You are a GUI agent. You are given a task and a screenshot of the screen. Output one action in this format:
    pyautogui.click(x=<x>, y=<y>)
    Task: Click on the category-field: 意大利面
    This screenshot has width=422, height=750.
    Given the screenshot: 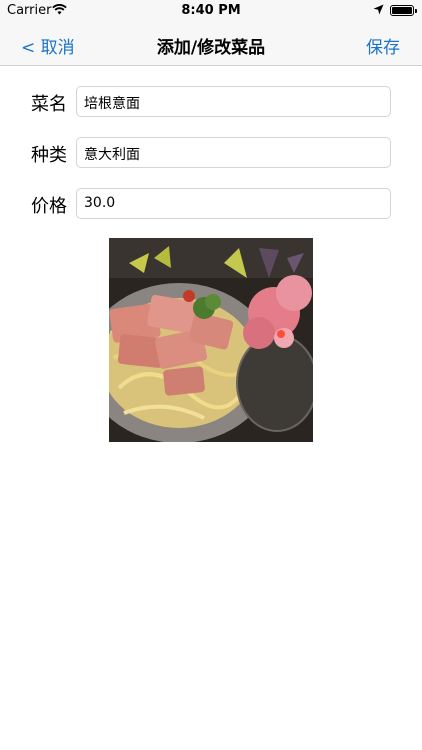 What is the action you would take?
    pyautogui.click(x=233, y=152)
    